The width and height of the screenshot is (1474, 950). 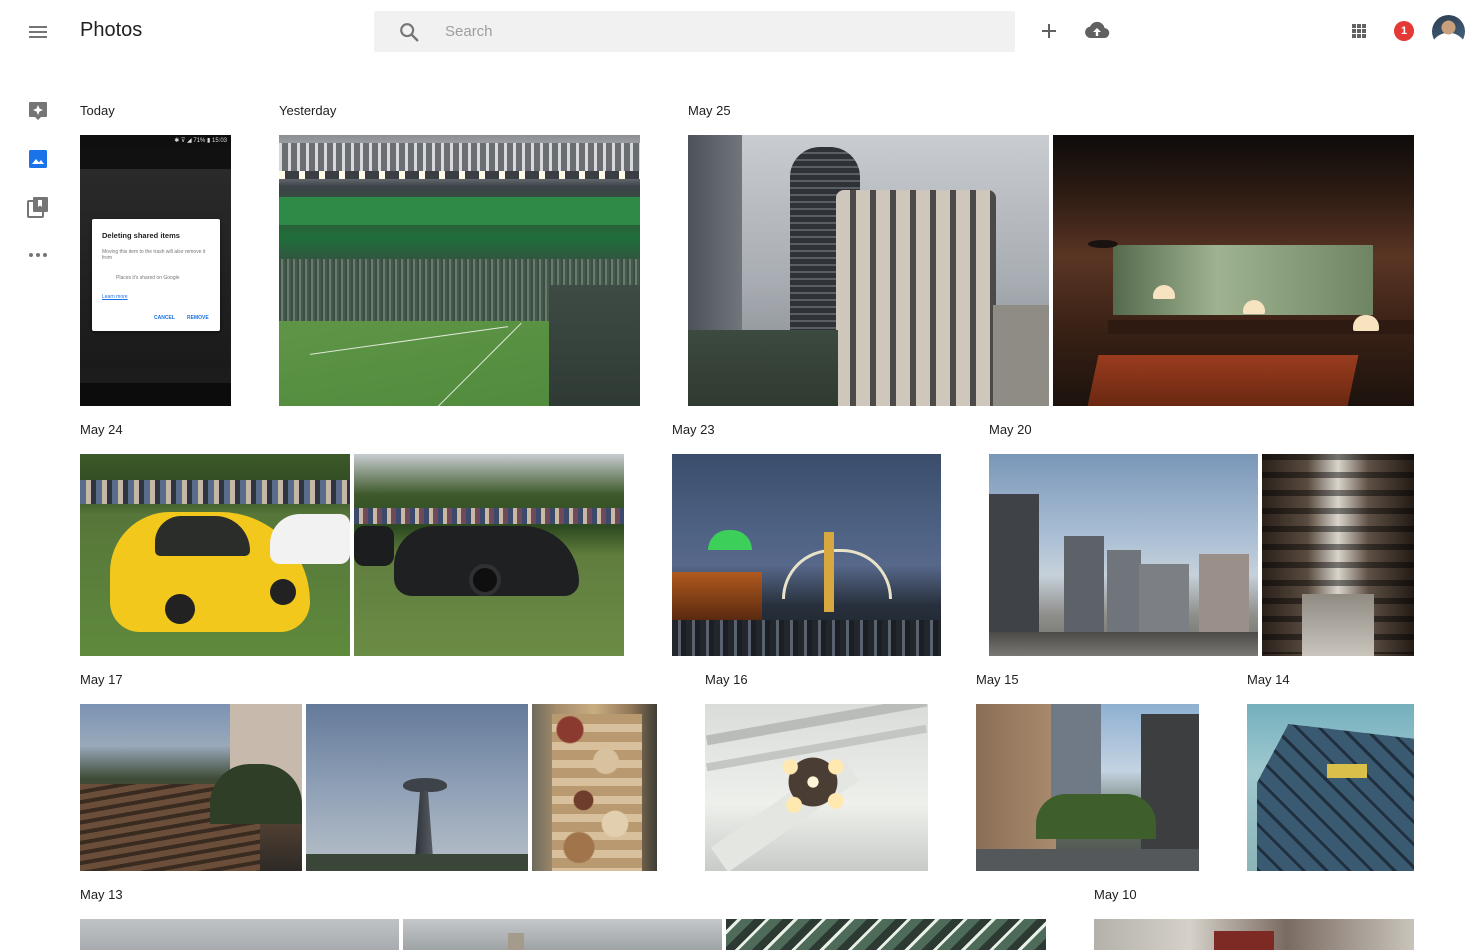 I want to click on search-icon, so click(x=409, y=32).